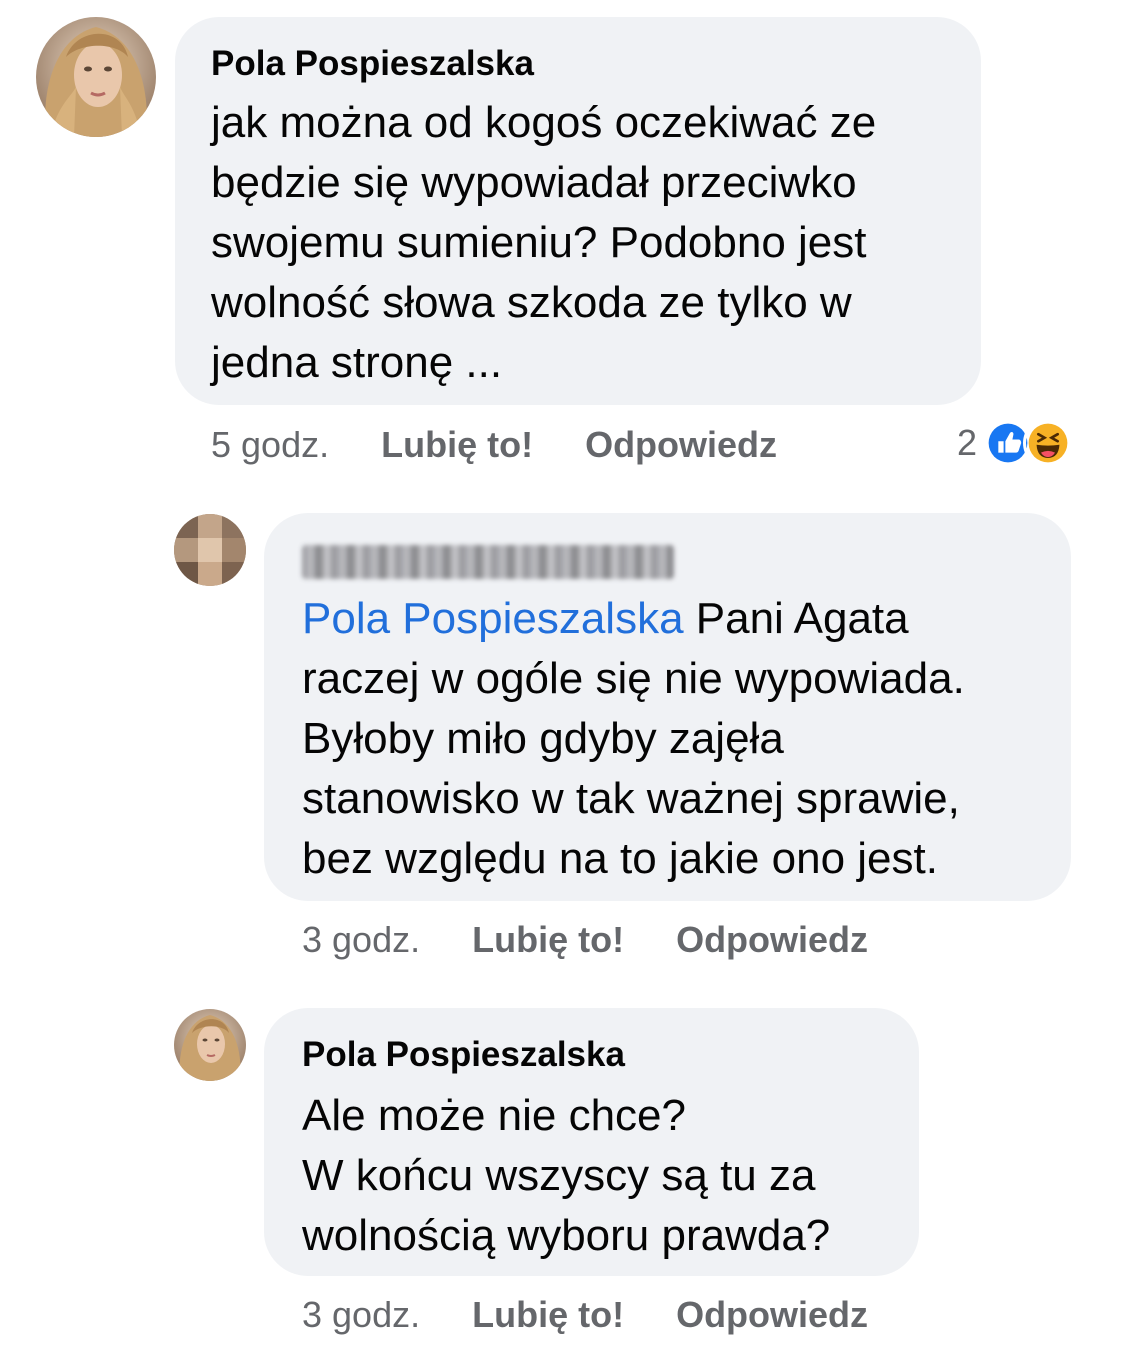 This screenshot has height=1349, width=1125. What do you see at coordinates (539, 242) in the screenshot?
I see `comment-text-line: swojemu sumieniu? Podobno jest` at bounding box center [539, 242].